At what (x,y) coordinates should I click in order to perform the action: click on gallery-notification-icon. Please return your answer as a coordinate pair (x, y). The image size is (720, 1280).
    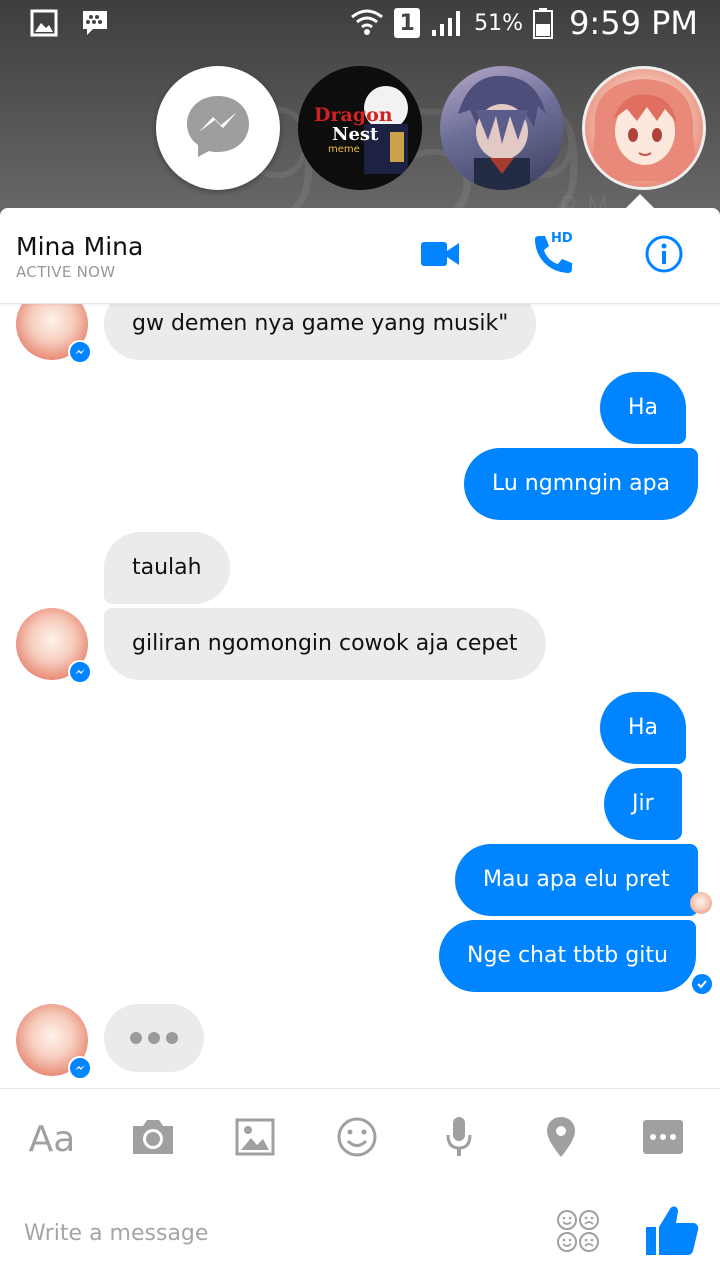
    Looking at the image, I should click on (44, 23).